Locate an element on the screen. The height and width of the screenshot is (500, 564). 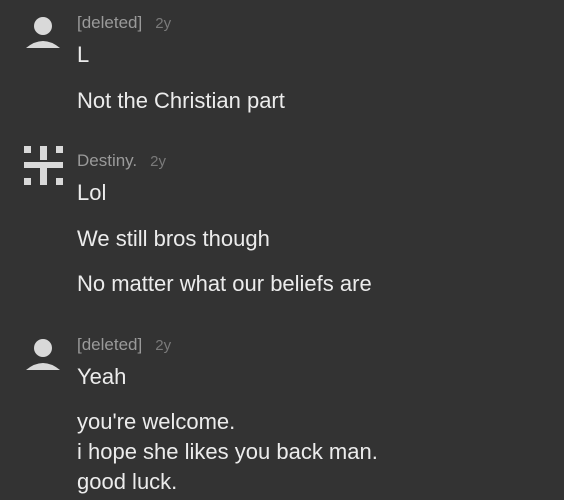
comment-meta: [deleted] 2y is located at coordinates (124, 345).